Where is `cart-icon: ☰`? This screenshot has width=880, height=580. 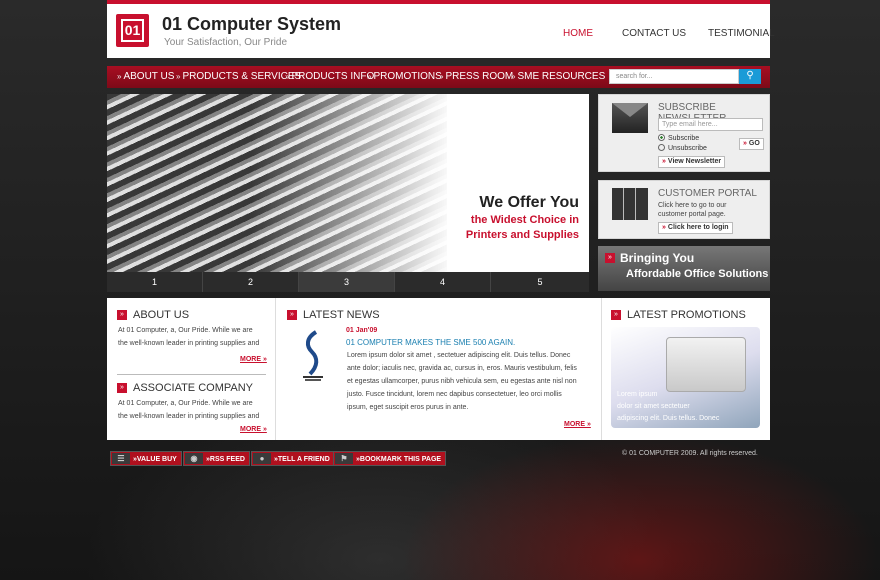
cart-icon: ☰ is located at coordinates (121, 458).